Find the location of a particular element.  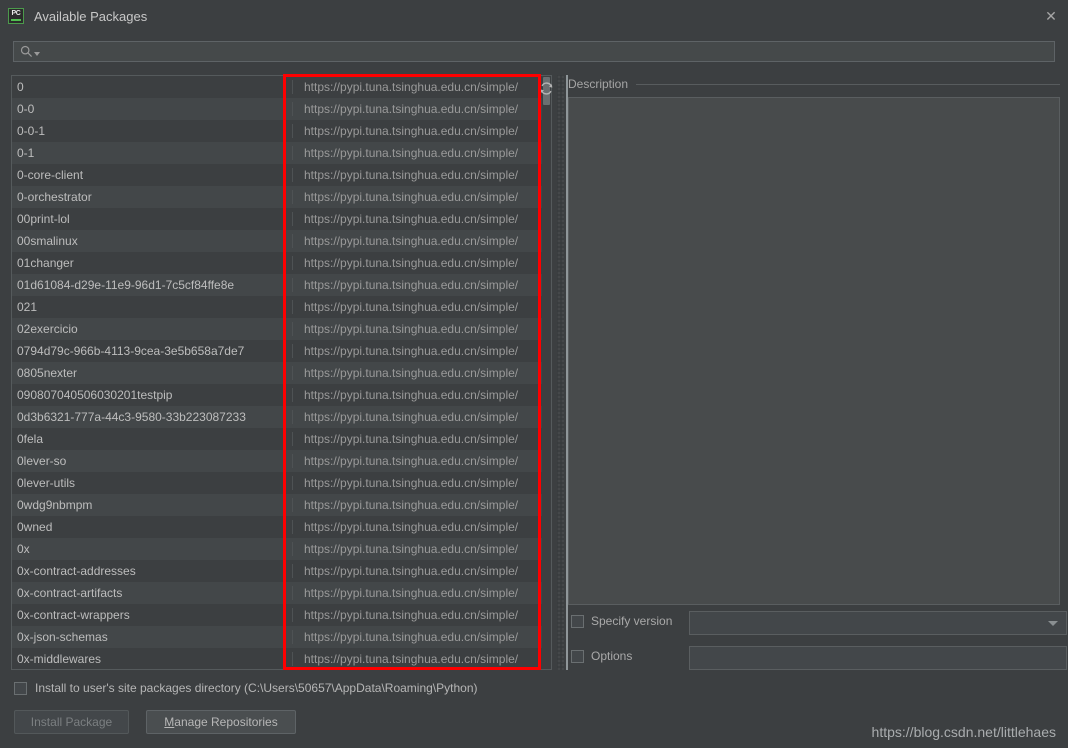

package-name-cell: 0lever-utils is located at coordinates (152, 483).